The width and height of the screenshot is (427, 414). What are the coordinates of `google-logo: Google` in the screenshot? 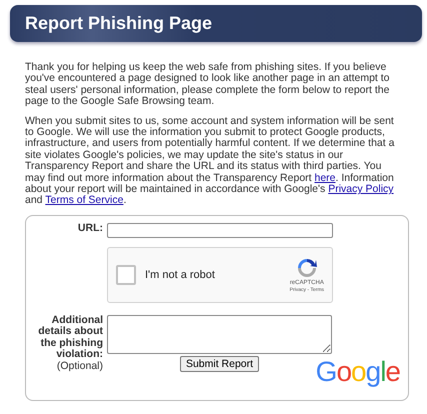 It's located at (358, 372).